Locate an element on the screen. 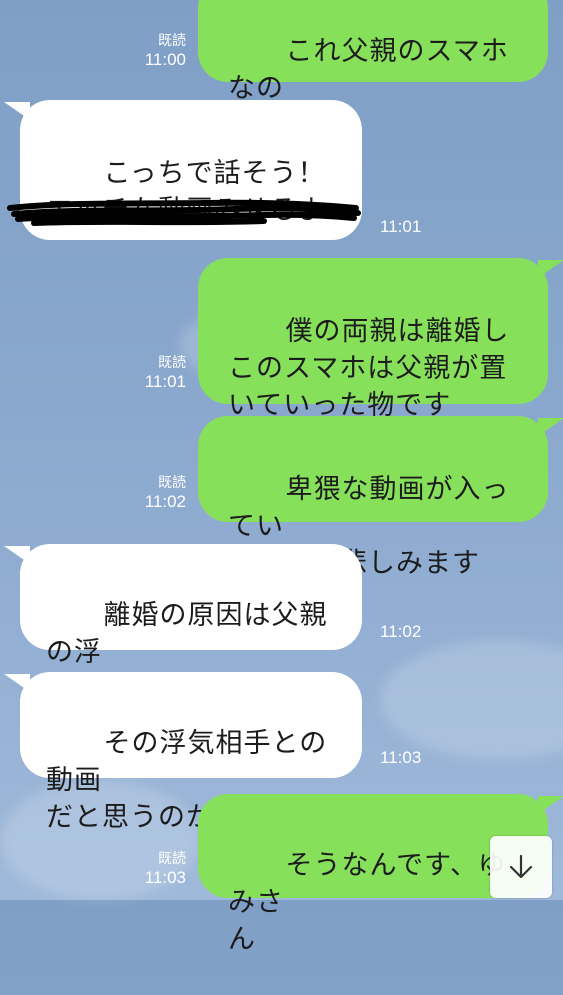  message-bubble: これ父親のスマホなの で is located at coordinates (373, 70).